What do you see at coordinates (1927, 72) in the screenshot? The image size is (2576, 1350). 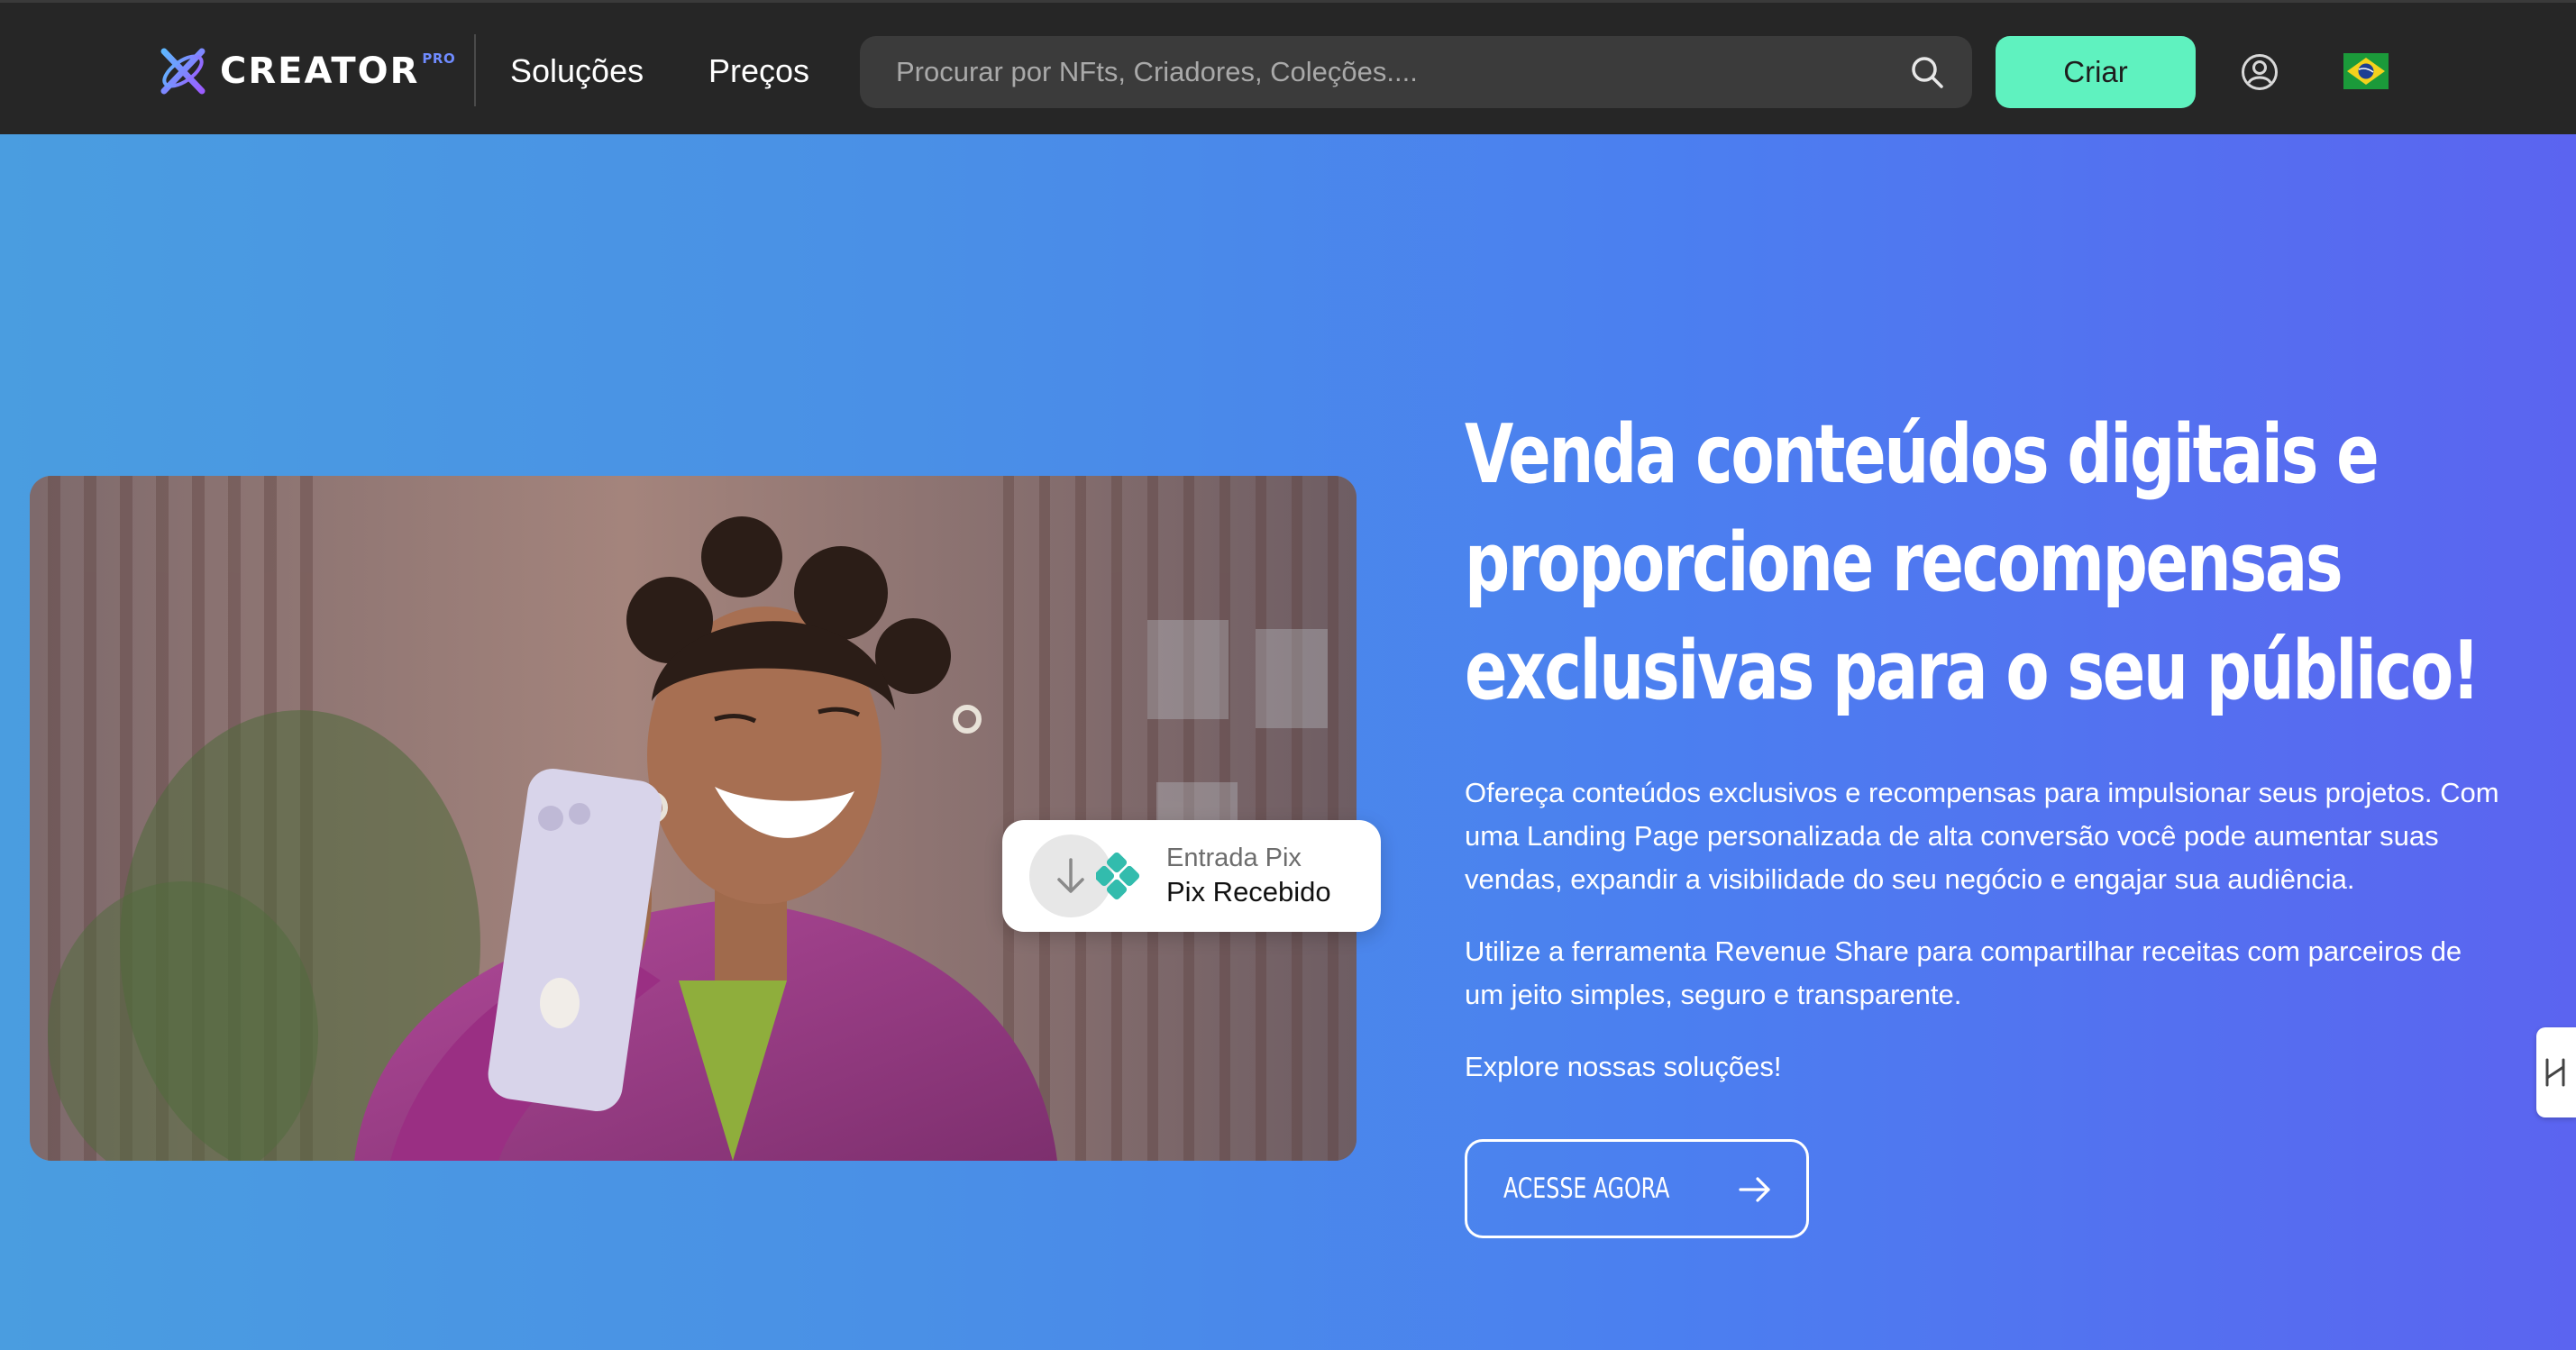 I see `search-icon` at bounding box center [1927, 72].